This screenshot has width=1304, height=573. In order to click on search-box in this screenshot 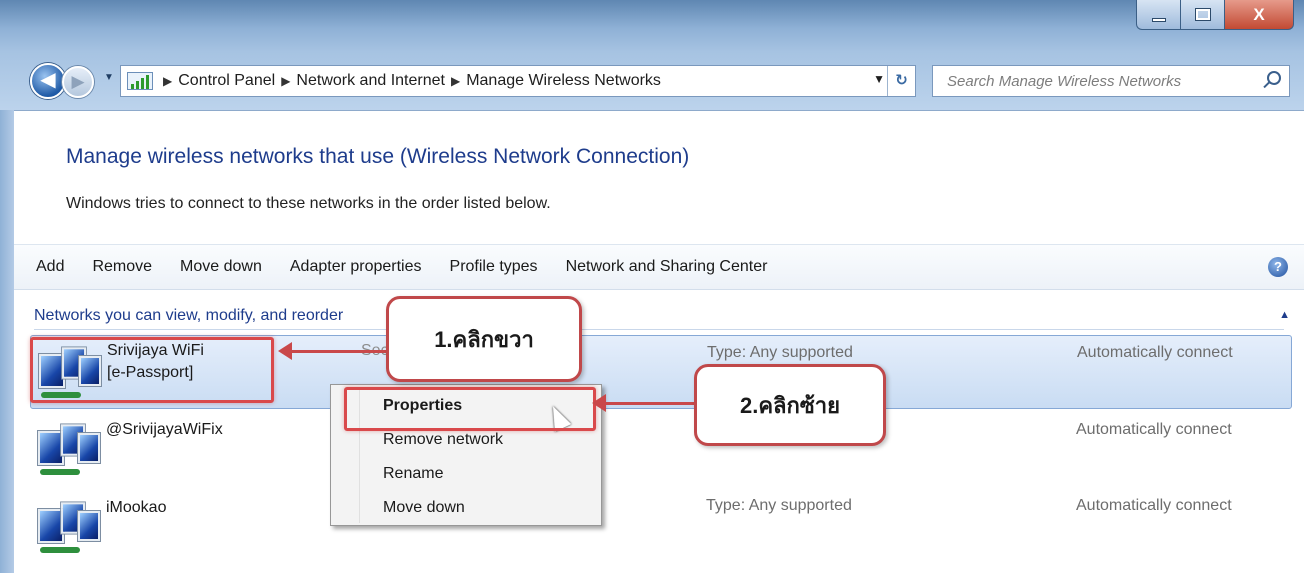, I will do `click(1111, 81)`.